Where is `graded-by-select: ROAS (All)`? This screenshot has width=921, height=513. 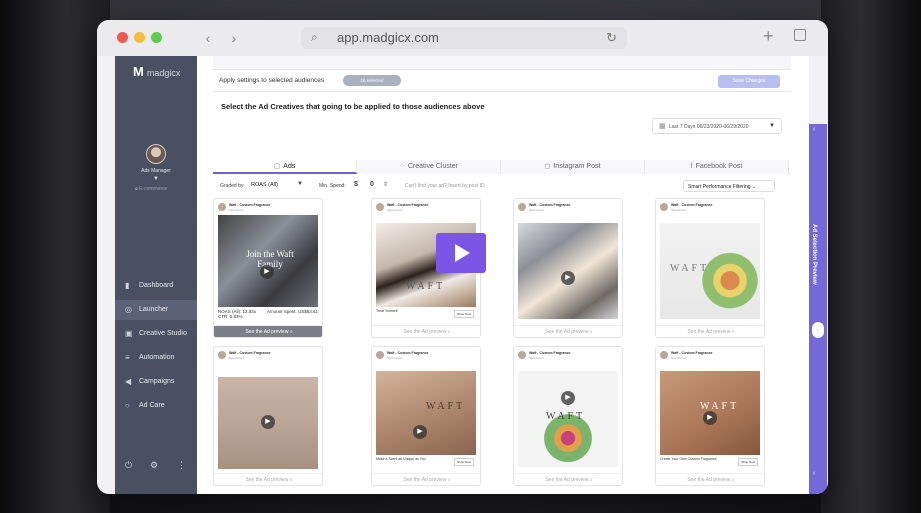
graded-by-select: ROAS (All) is located at coordinates (264, 185).